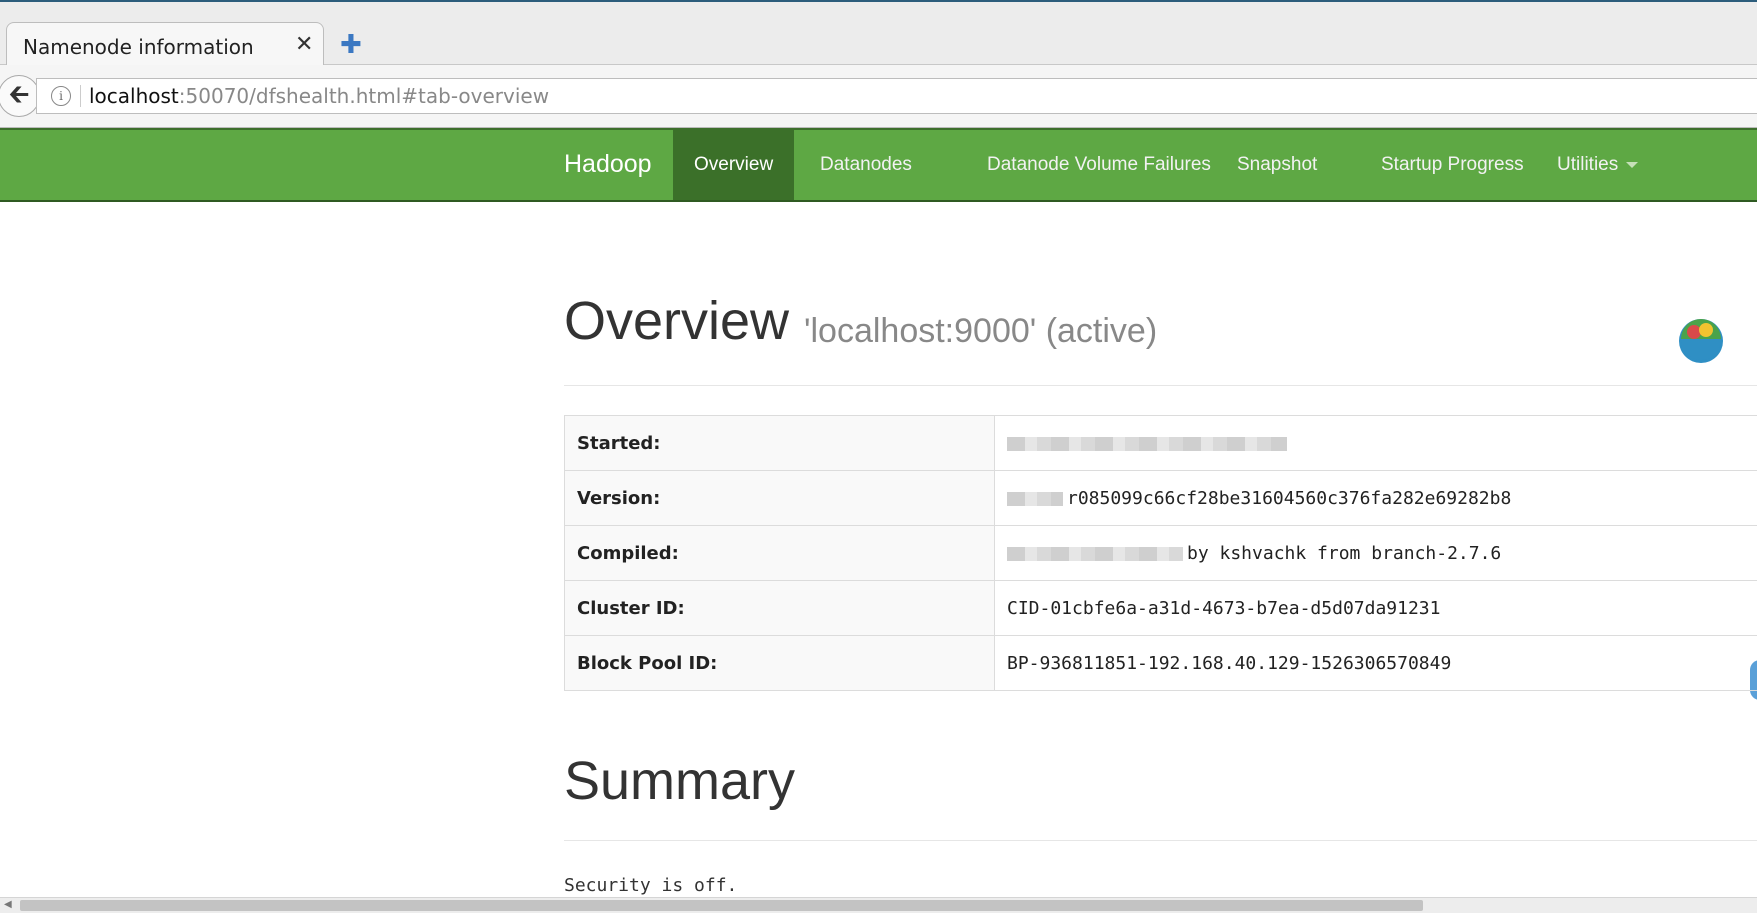 The width and height of the screenshot is (1757, 913). What do you see at coordinates (980, 331) in the screenshot?
I see `page-subtitle: 'localhost:9000' (active)` at bounding box center [980, 331].